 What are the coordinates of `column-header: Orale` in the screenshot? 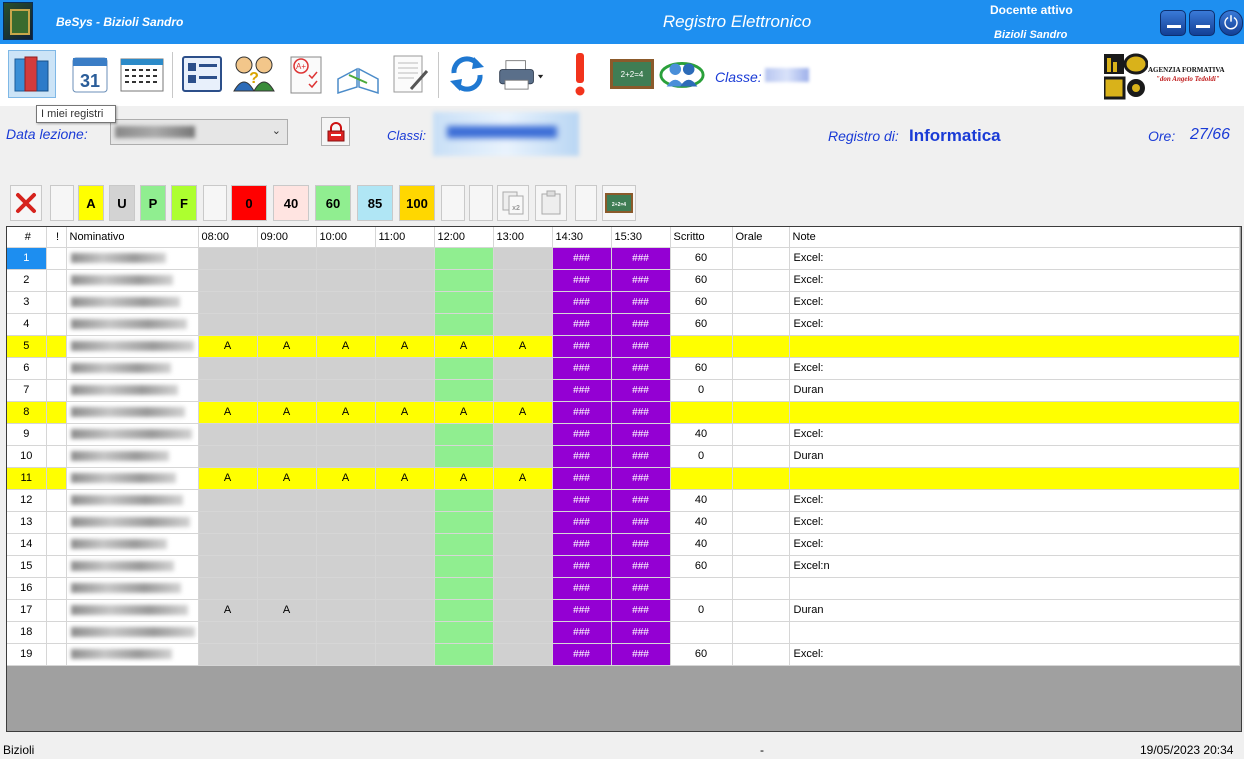 It's located at (761, 237).